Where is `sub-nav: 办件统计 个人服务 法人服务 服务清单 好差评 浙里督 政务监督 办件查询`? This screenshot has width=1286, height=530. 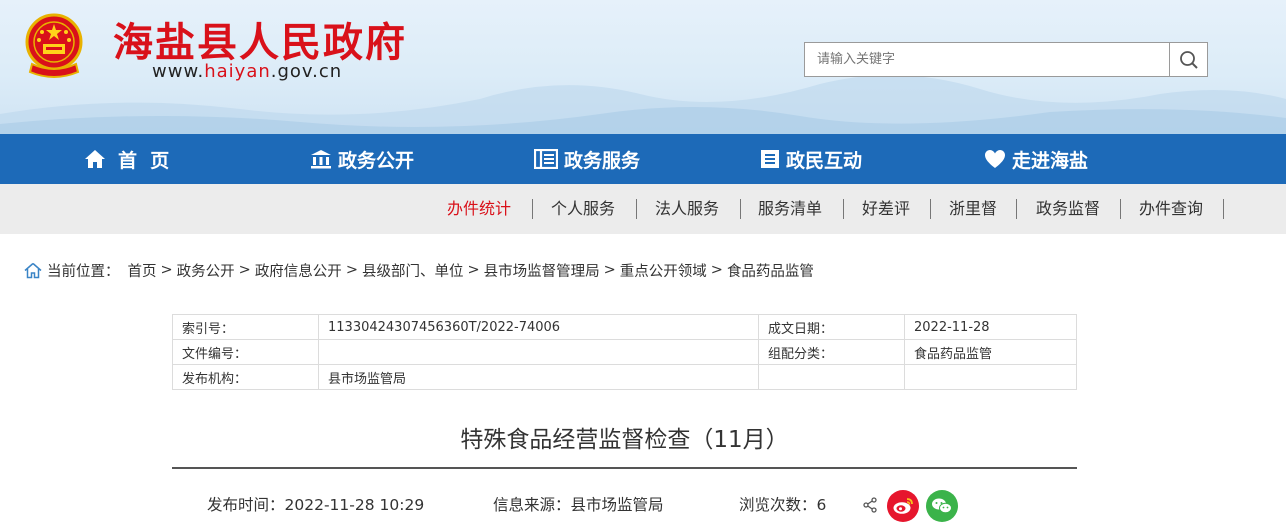
sub-nav: 办件统计 个人服务 法人服务 服务清单 好差评 浙里督 政务监督 办件查询 is located at coordinates (643, 209).